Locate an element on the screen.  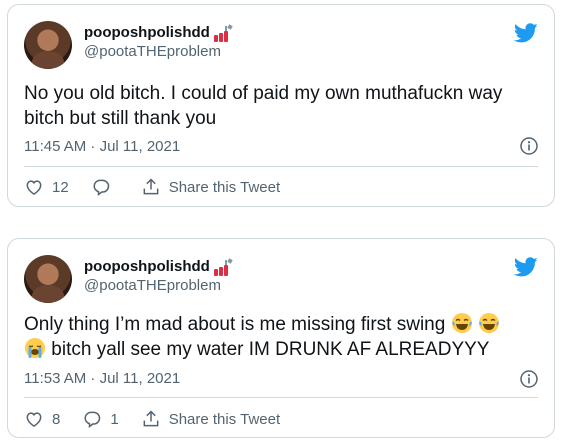
tweet-timestamp: 11:53 AM · Jul 11, 2021 is located at coordinates (102, 378).